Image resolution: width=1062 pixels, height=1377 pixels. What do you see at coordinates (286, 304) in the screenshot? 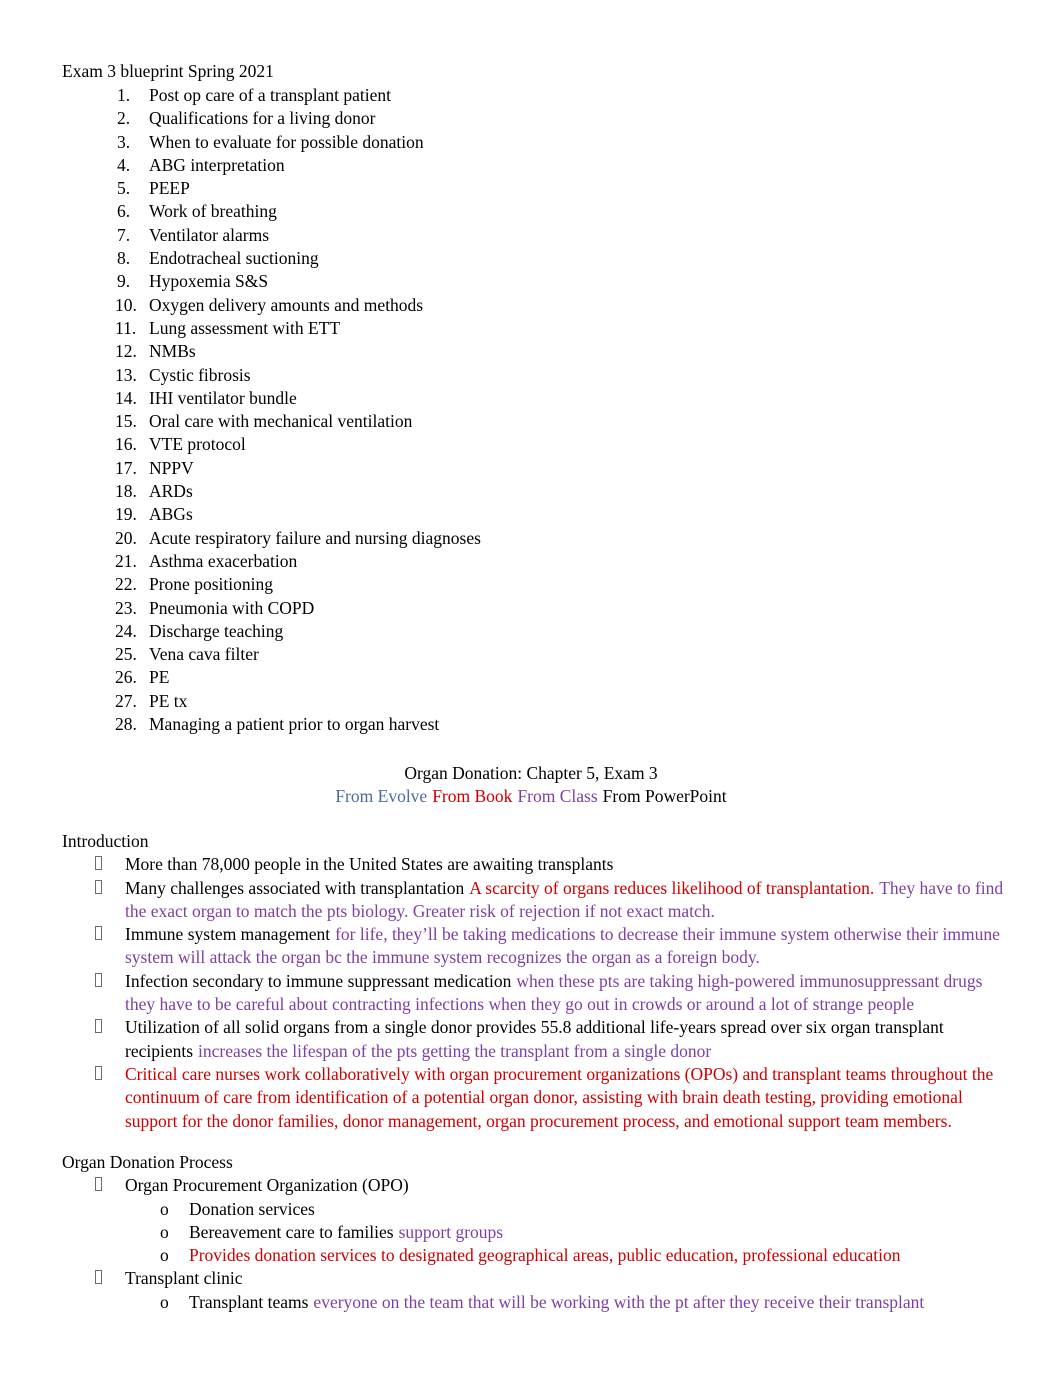
I see `list-item-text: Oxygen delivery amounts and methods` at bounding box center [286, 304].